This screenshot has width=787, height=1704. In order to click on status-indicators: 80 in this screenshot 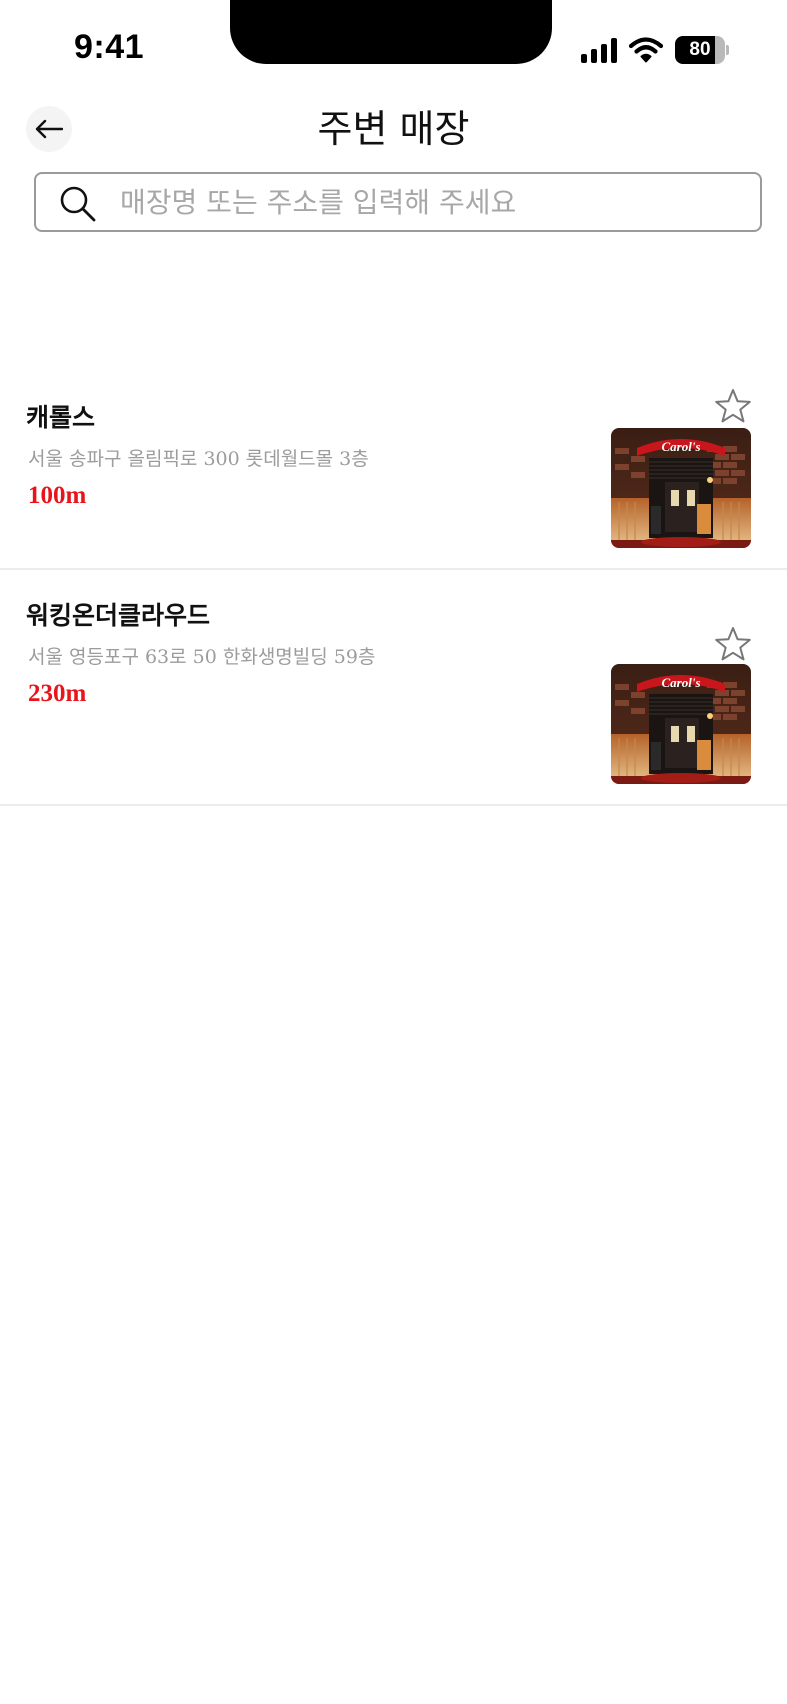, I will do `click(655, 50)`.